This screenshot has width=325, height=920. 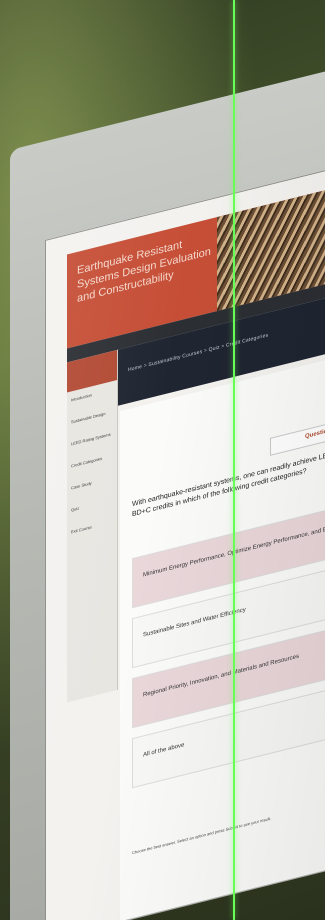 I want to click on answer-option-label: All of the above, so click(x=164, y=750).